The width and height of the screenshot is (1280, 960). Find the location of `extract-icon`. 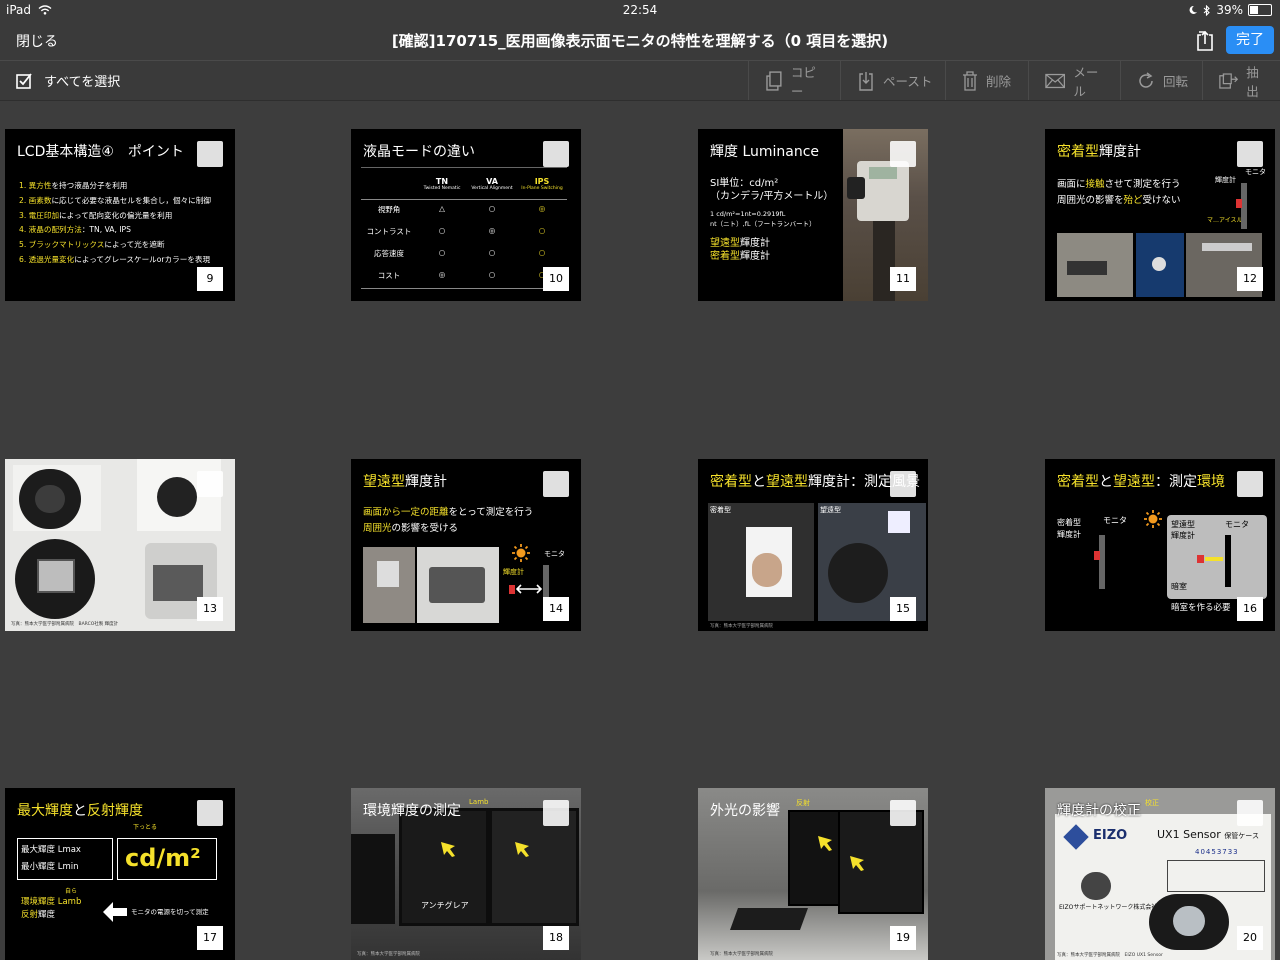

extract-icon is located at coordinates (1229, 80).